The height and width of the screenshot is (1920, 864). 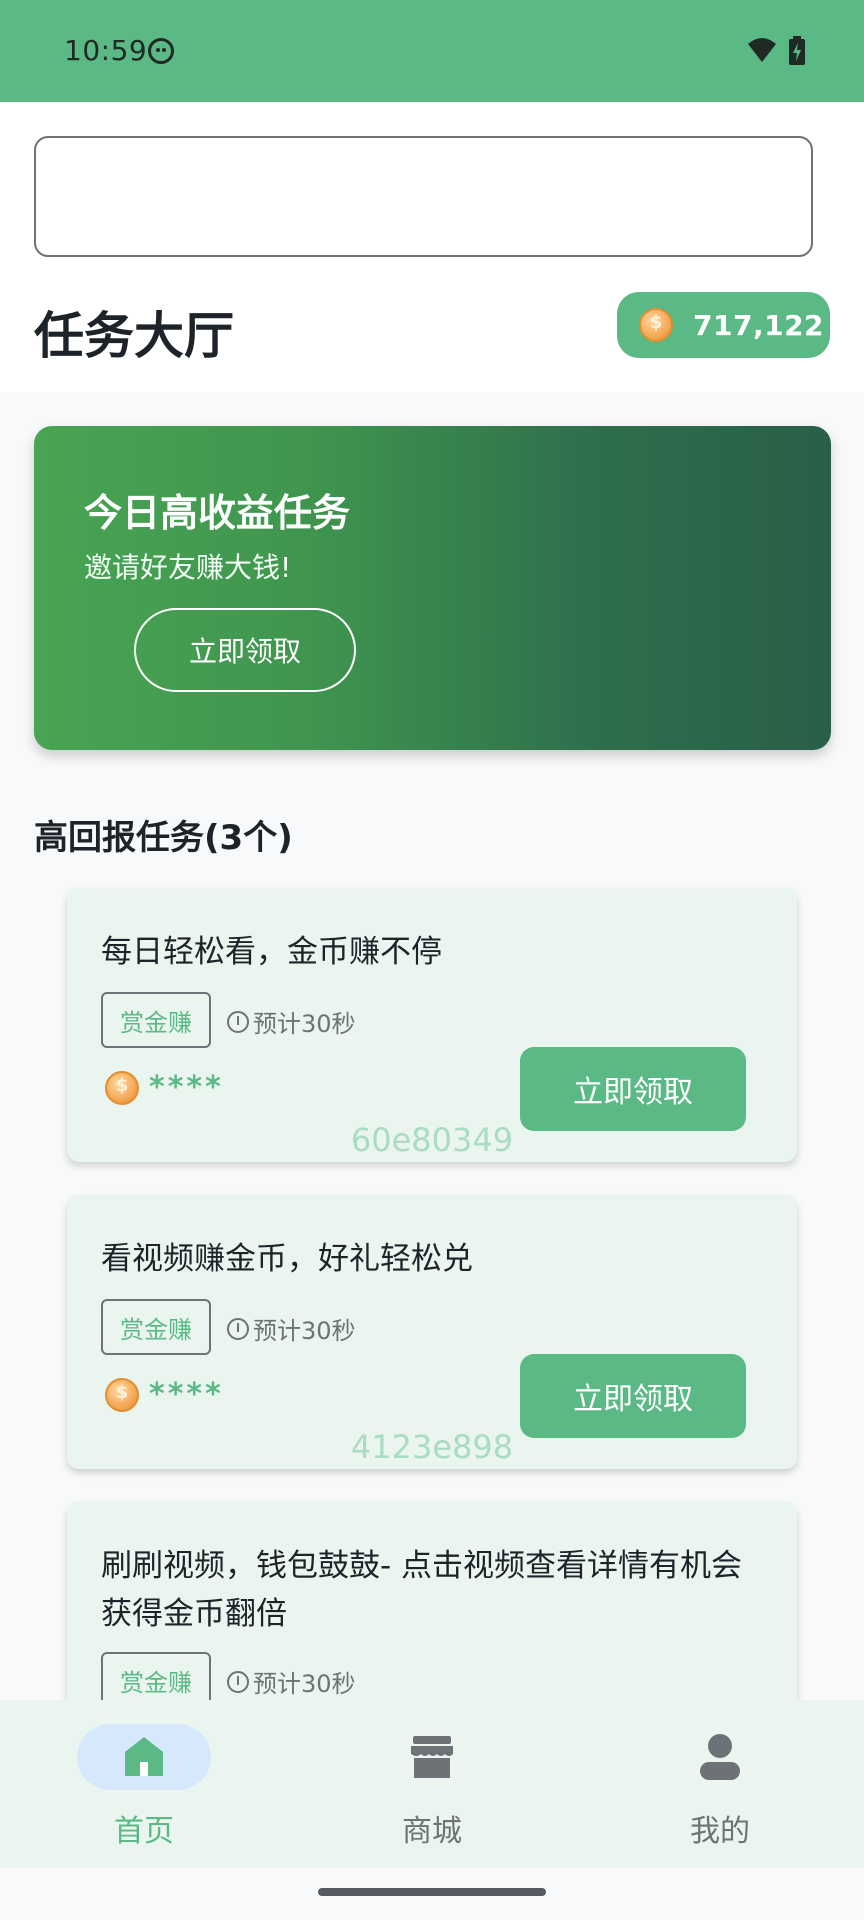 I want to click on nav-label: 首页, so click(x=144, y=1831).